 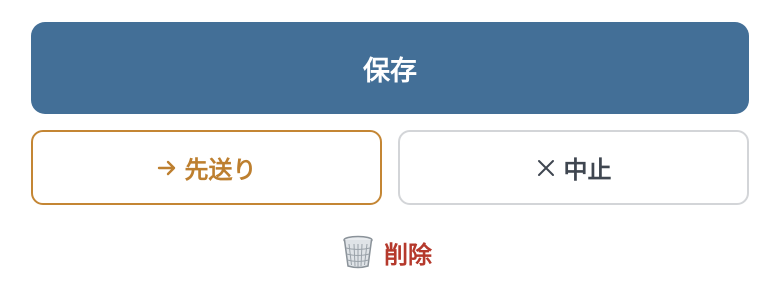 What do you see at coordinates (167, 168) in the screenshot?
I see `arrow-right-icon` at bounding box center [167, 168].